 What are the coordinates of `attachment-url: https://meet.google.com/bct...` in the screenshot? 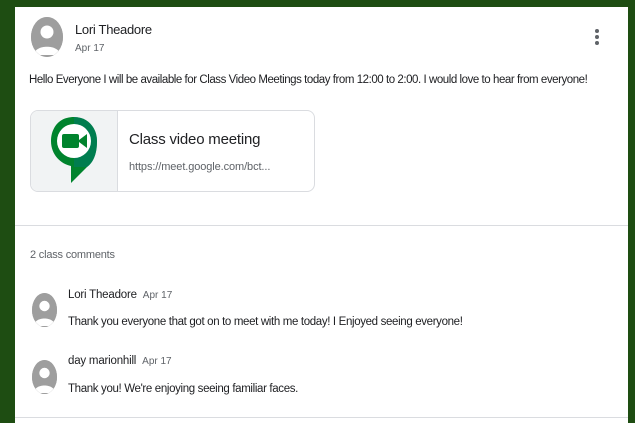 It's located at (200, 167).